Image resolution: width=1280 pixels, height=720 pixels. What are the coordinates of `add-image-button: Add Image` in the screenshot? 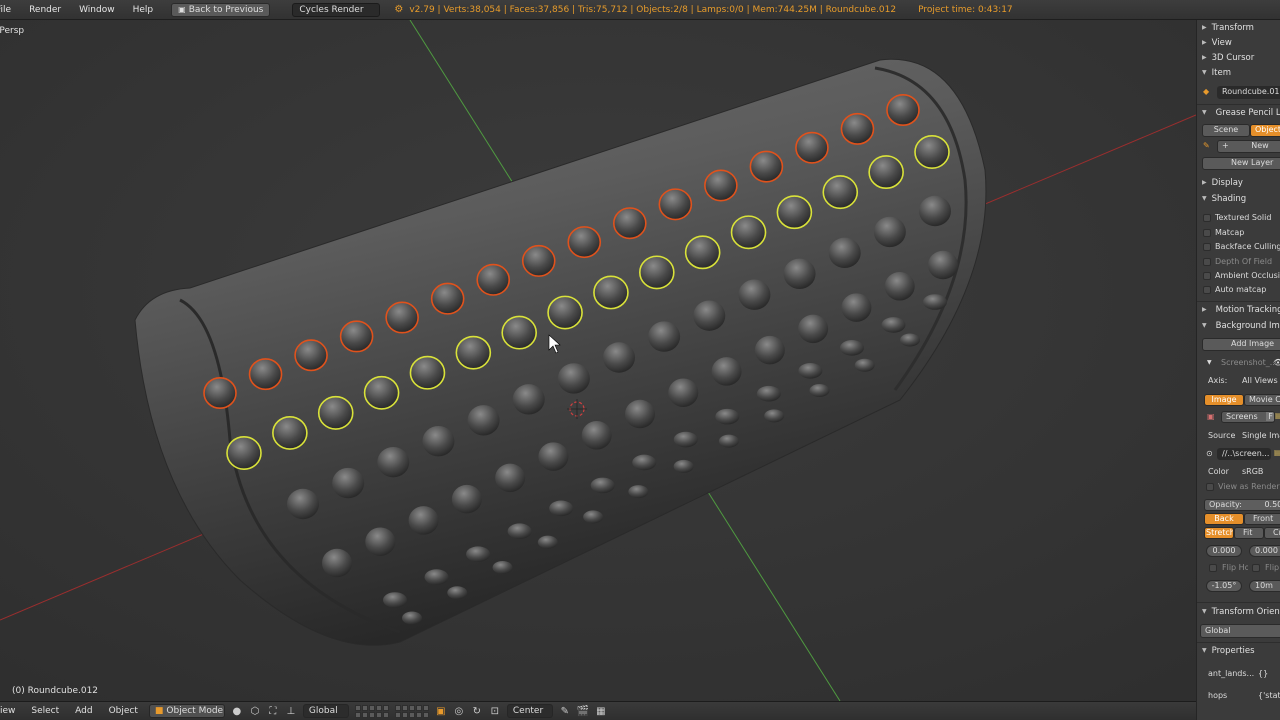 It's located at (1241, 344).